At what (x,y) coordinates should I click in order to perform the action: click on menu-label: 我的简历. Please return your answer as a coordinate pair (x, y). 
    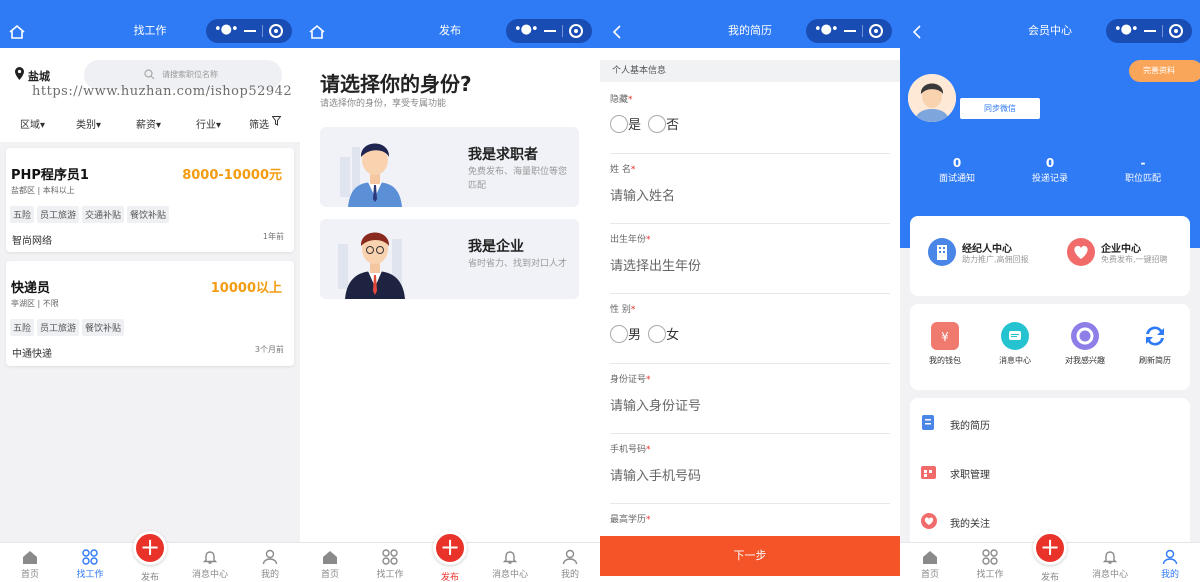
    Looking at the image, I should click on (970, 426).